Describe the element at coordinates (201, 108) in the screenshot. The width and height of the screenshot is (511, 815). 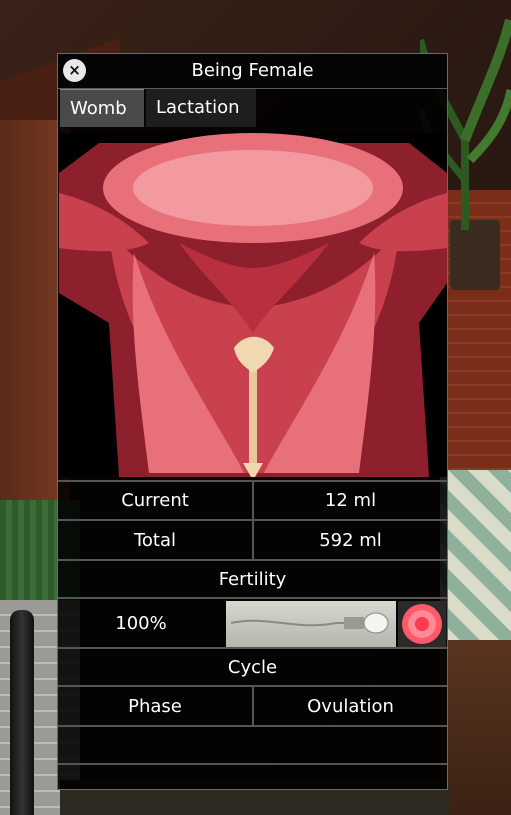
I see `tab-lactation: Lactation` at that location.